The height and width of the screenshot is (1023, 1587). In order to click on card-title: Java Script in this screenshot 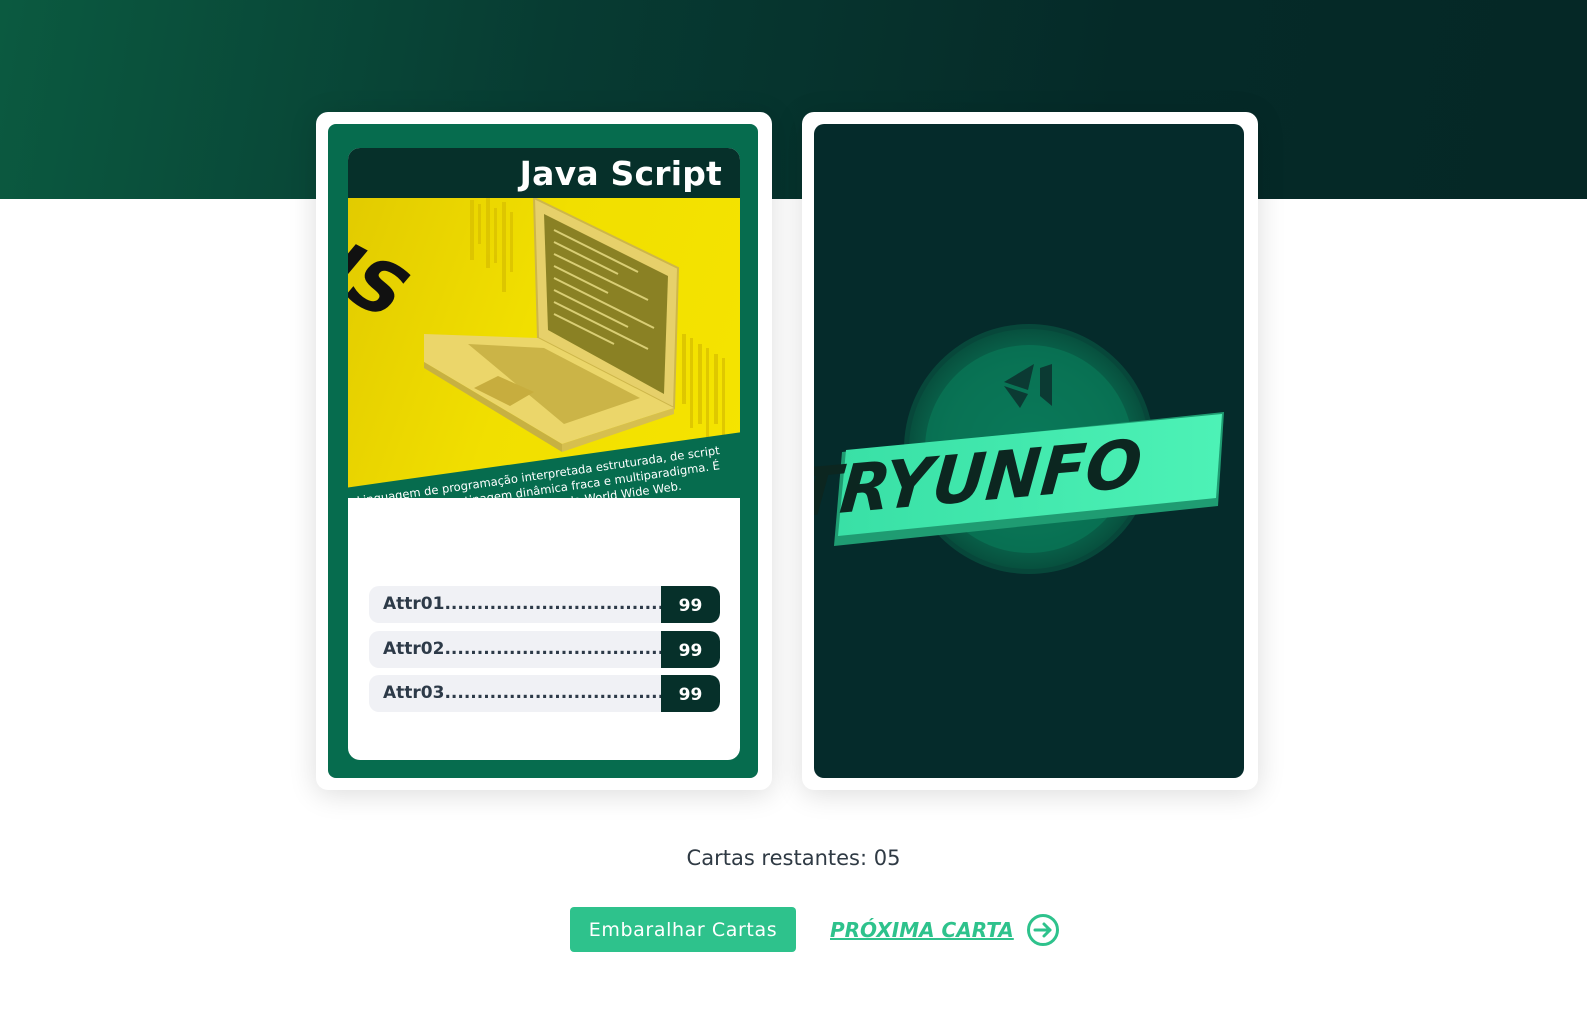, I will do `click(620, 173)`.